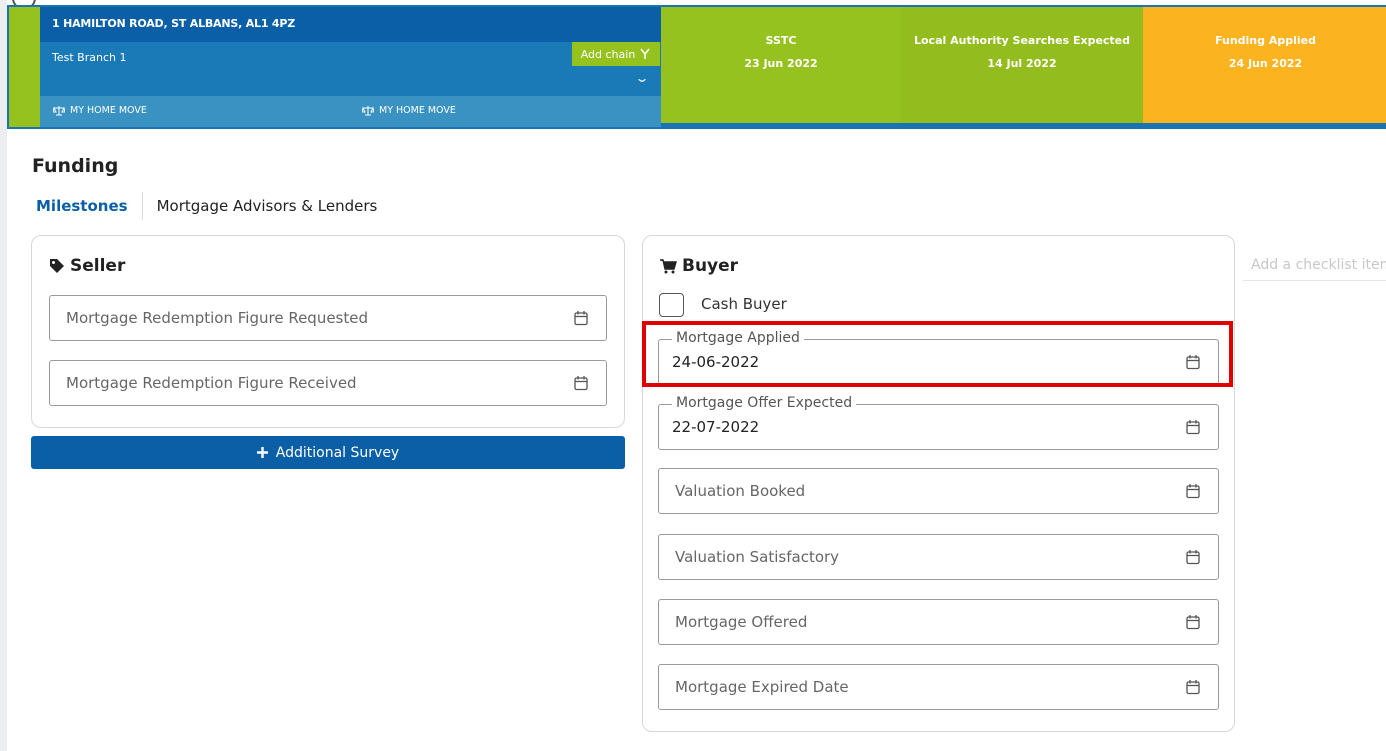 The height and width of the screenshot is (751, 1386). I want to click on mortgage-offered-field: Mortgage Offered, so click(938, 622).